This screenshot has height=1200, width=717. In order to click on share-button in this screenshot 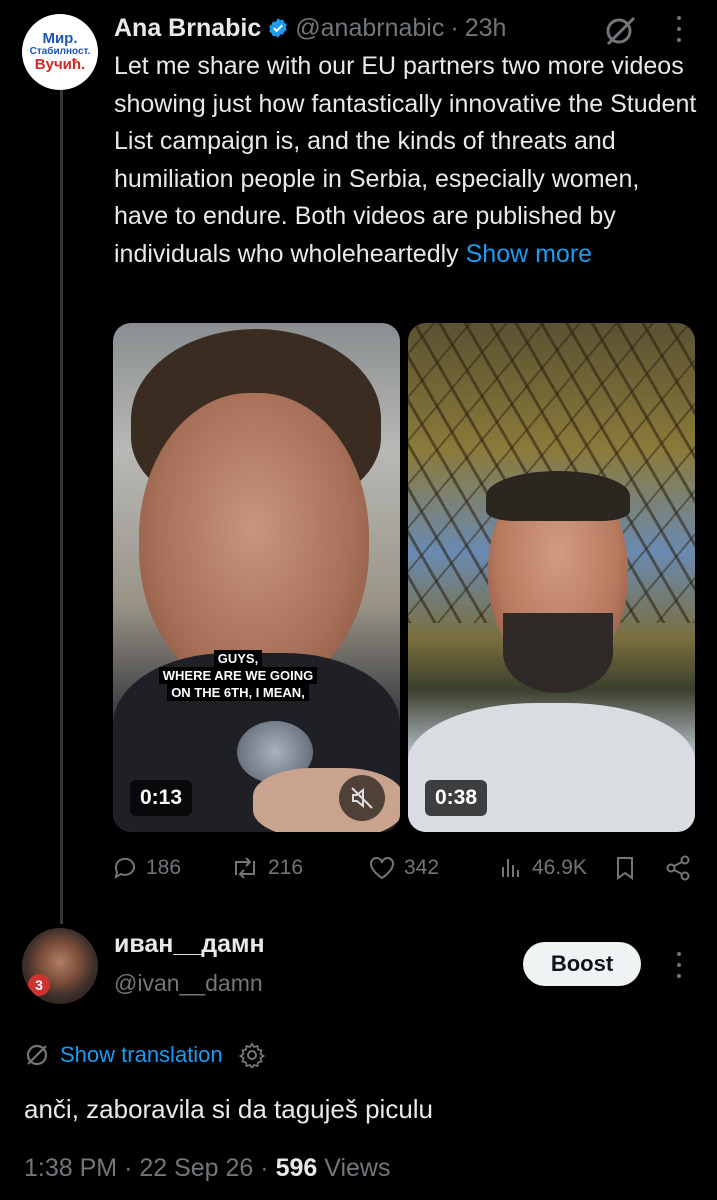, I will do `click(682, 868)`.